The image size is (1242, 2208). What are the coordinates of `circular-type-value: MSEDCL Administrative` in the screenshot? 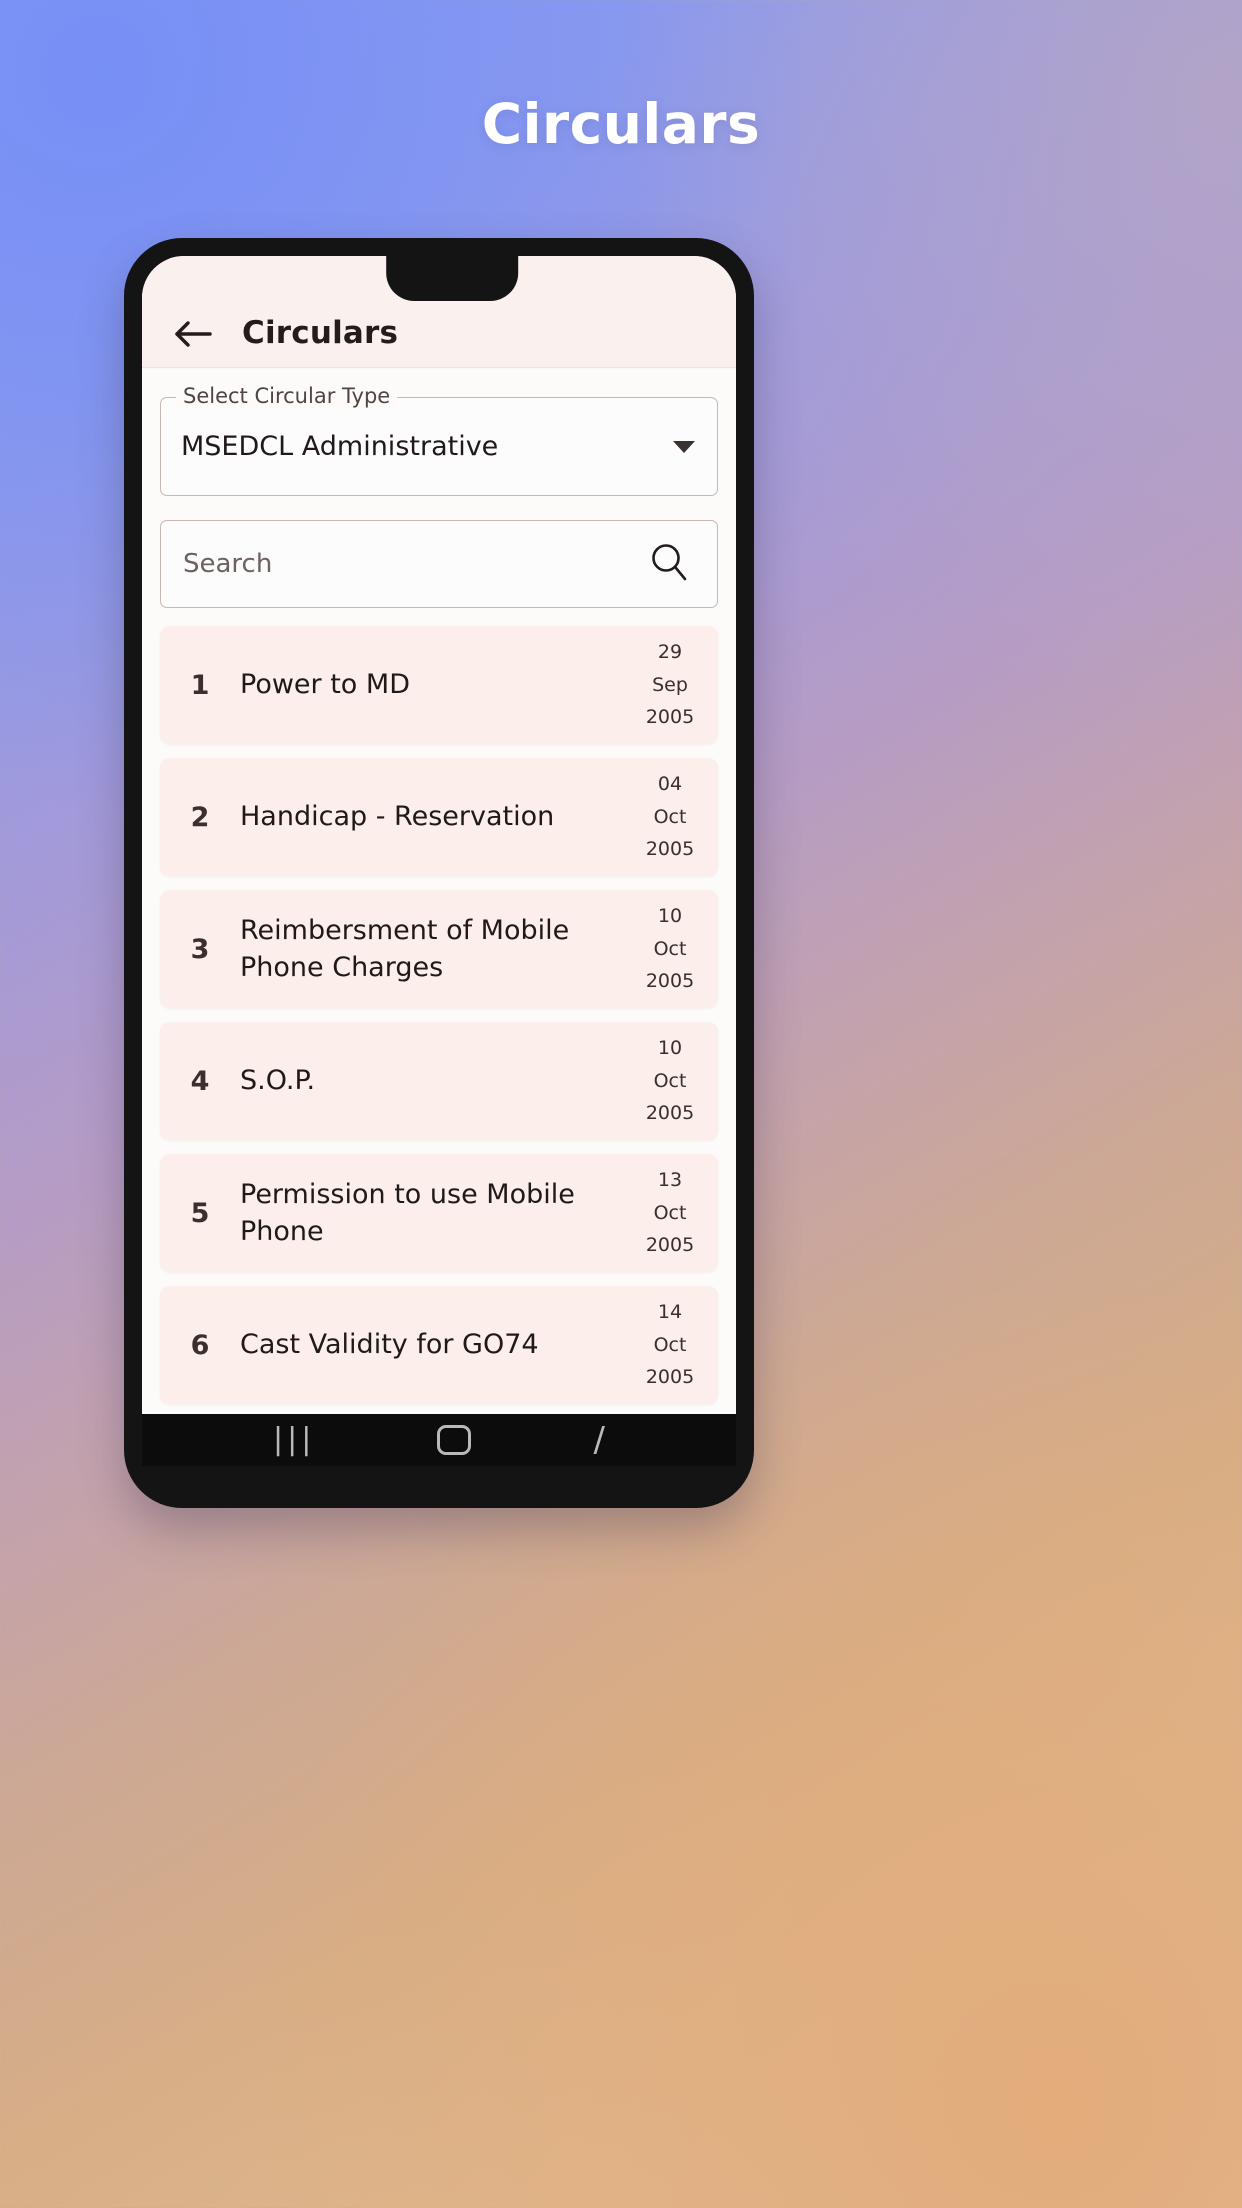 It's located at (340, 446).